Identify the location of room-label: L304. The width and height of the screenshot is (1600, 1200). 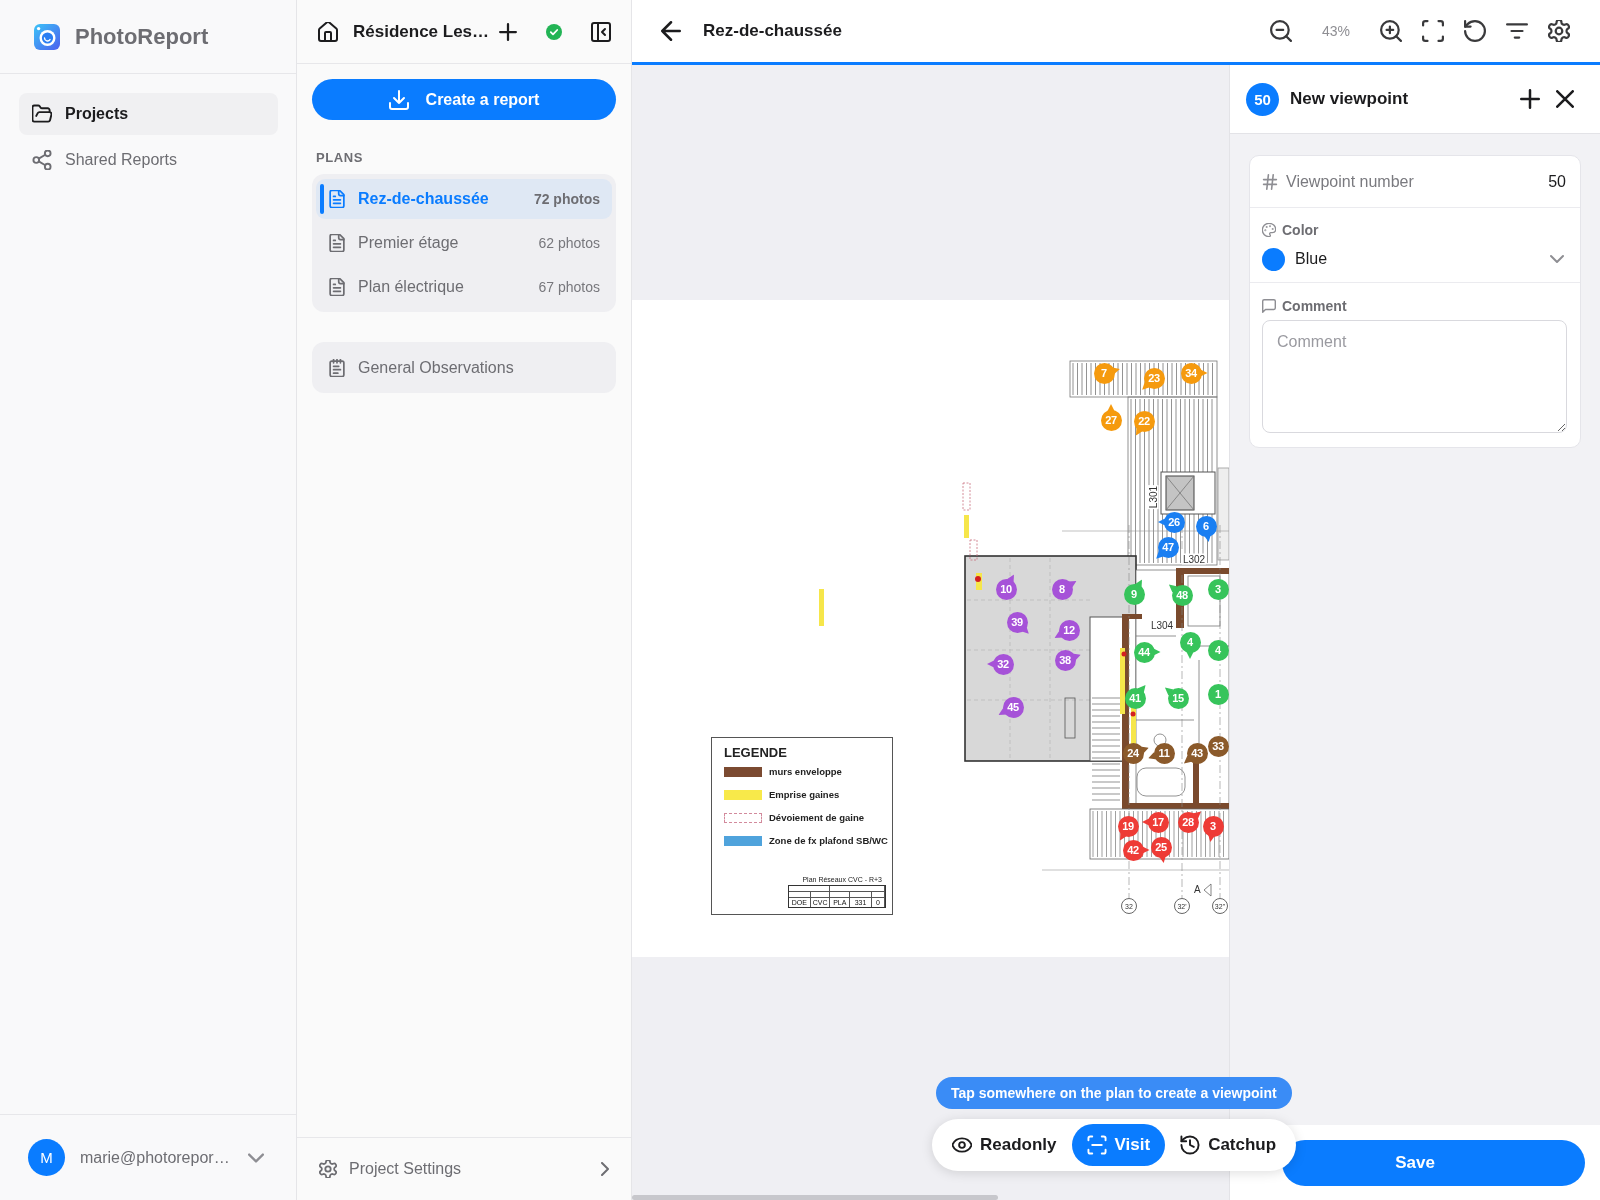
(1162, 625).